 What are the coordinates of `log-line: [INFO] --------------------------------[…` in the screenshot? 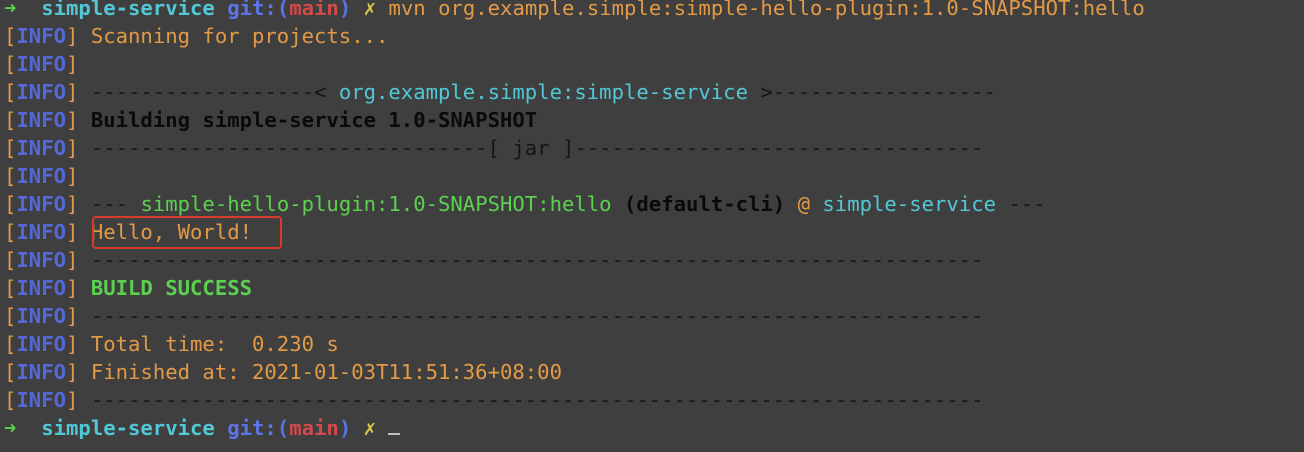 It's located at (494, 149).